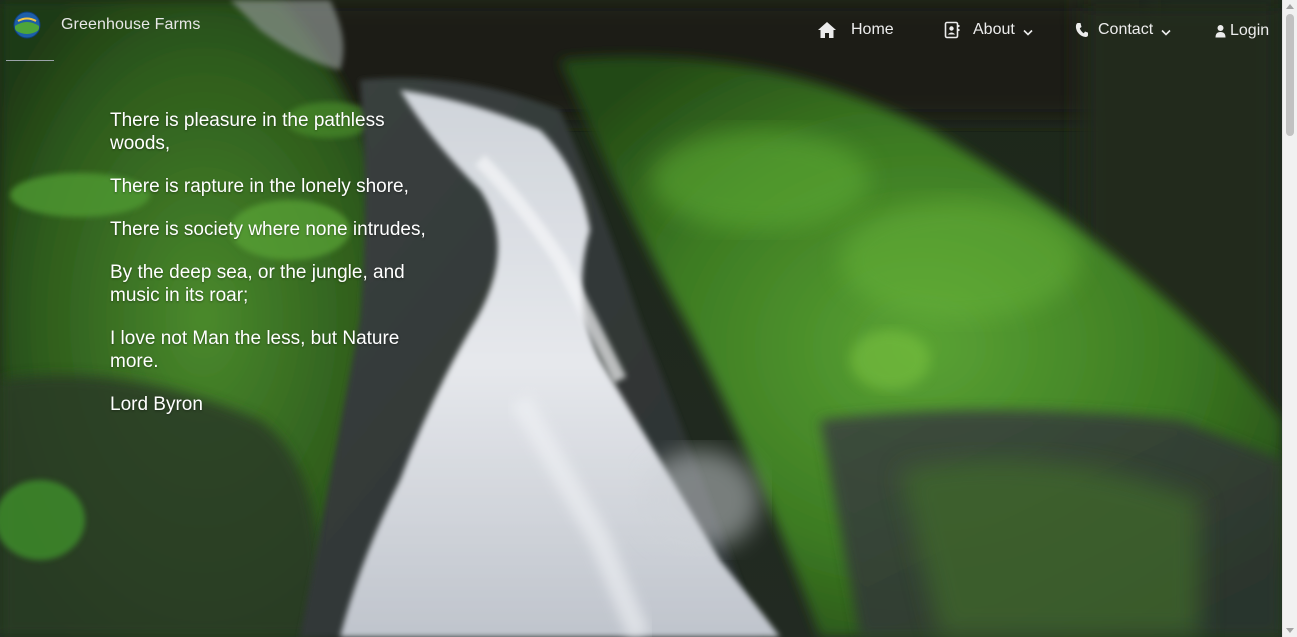 The image size is (1297, 637). I want to click on home-icon, so click(827, 30).